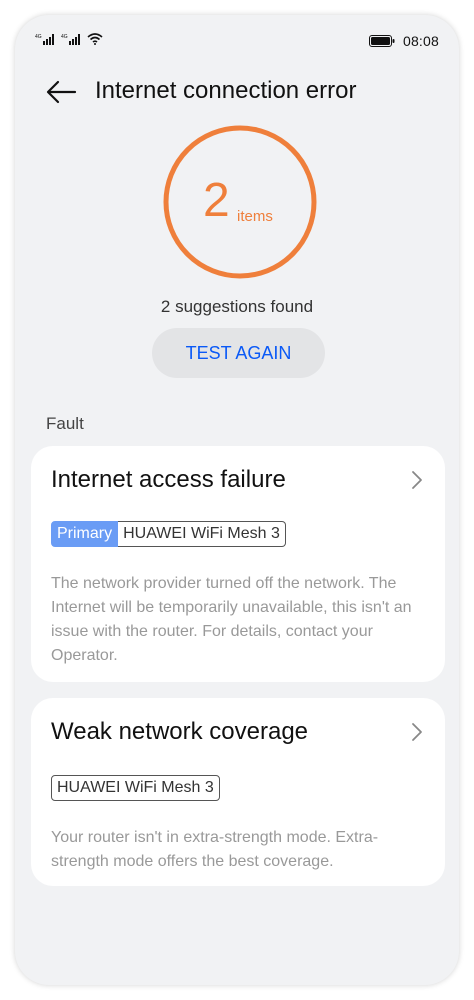  I want to click on suggestions-summary: 2 suggestions found, so click(237, 306).